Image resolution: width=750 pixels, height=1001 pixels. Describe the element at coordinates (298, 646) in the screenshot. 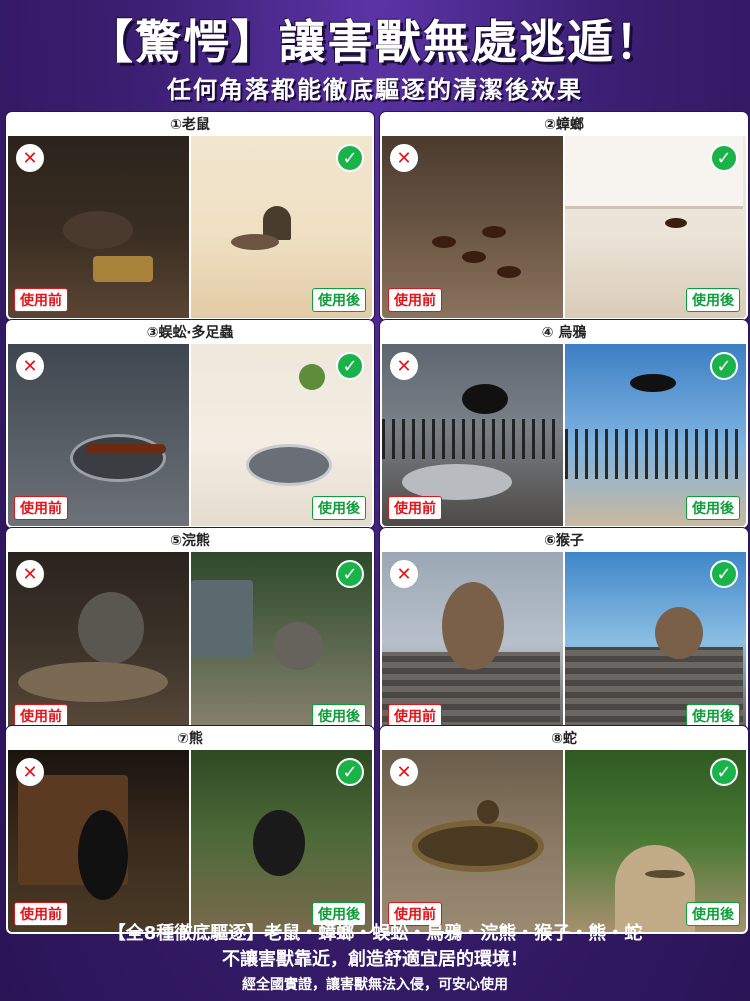

I see `raccoon-fleeing-figure` at that location.